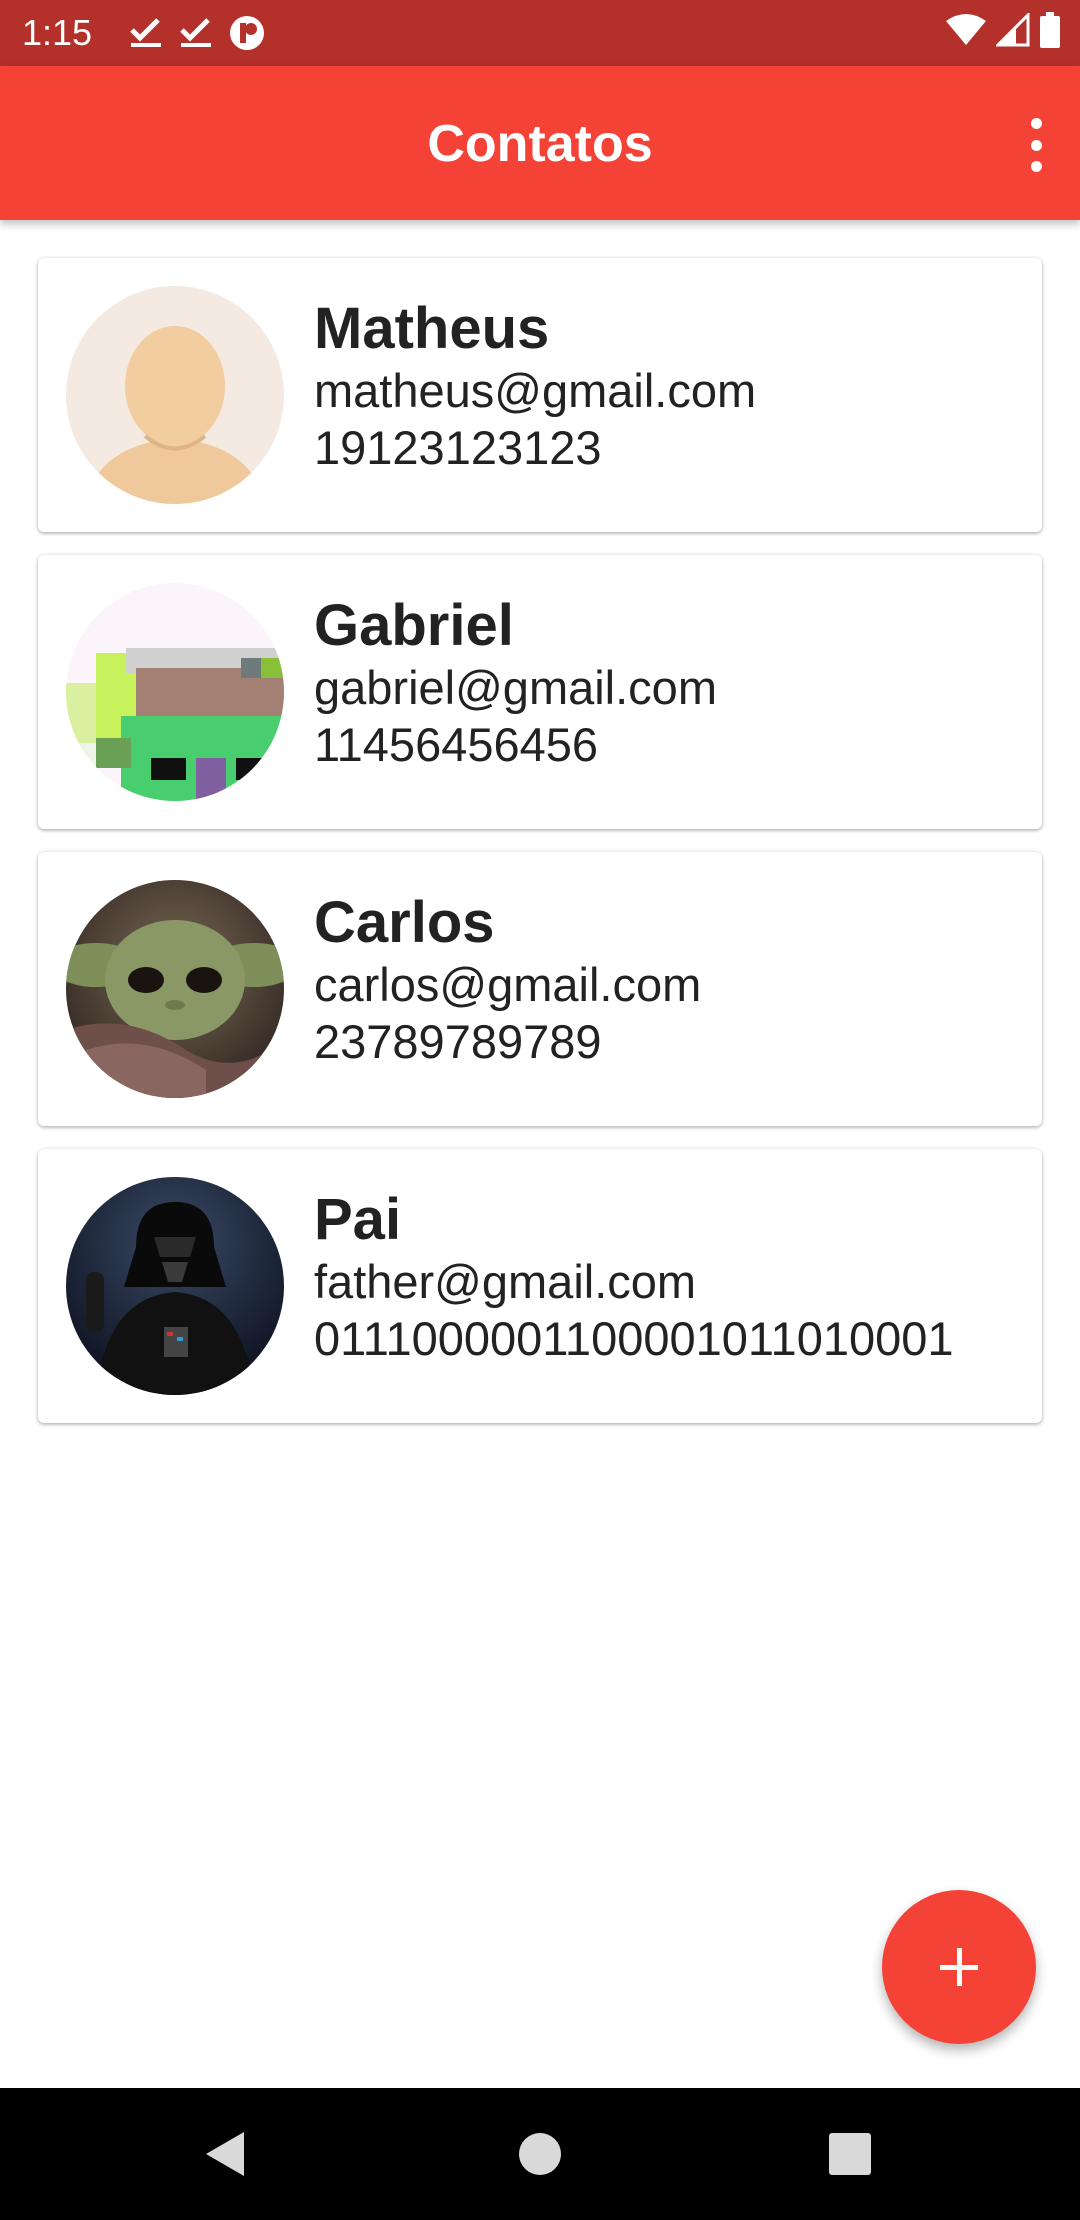 The height and width of the screenshot is (2220, 1080). I want to click on contact-info: Gabriel gabriel@gmail.com 11456456456, so click(668, 683).